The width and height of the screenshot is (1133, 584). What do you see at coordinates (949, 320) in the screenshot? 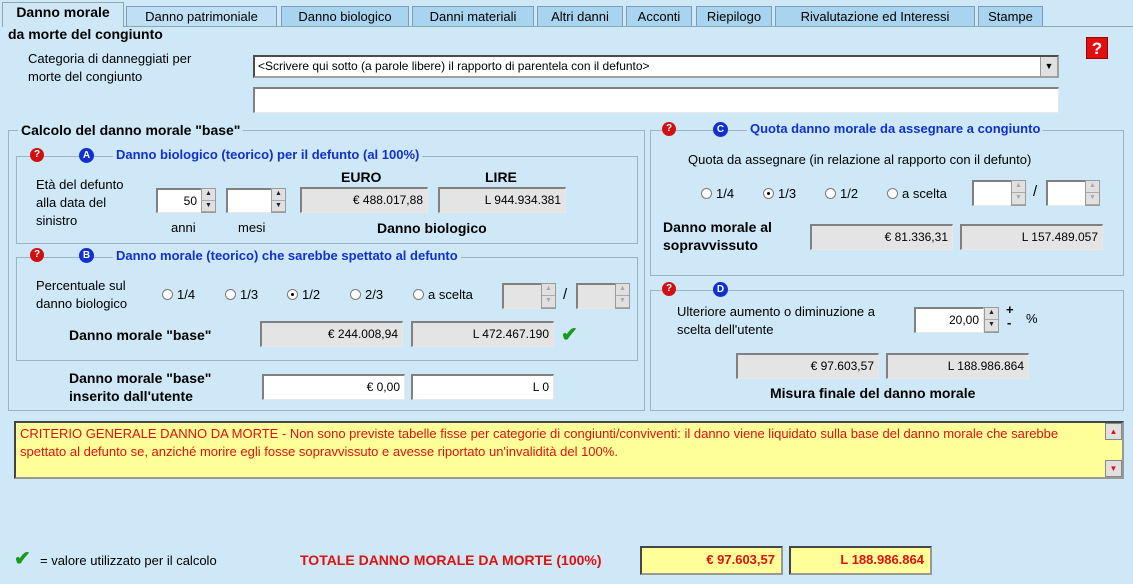
I see `adjust-percent-input: 20,00` at bounding box center [949, 320].